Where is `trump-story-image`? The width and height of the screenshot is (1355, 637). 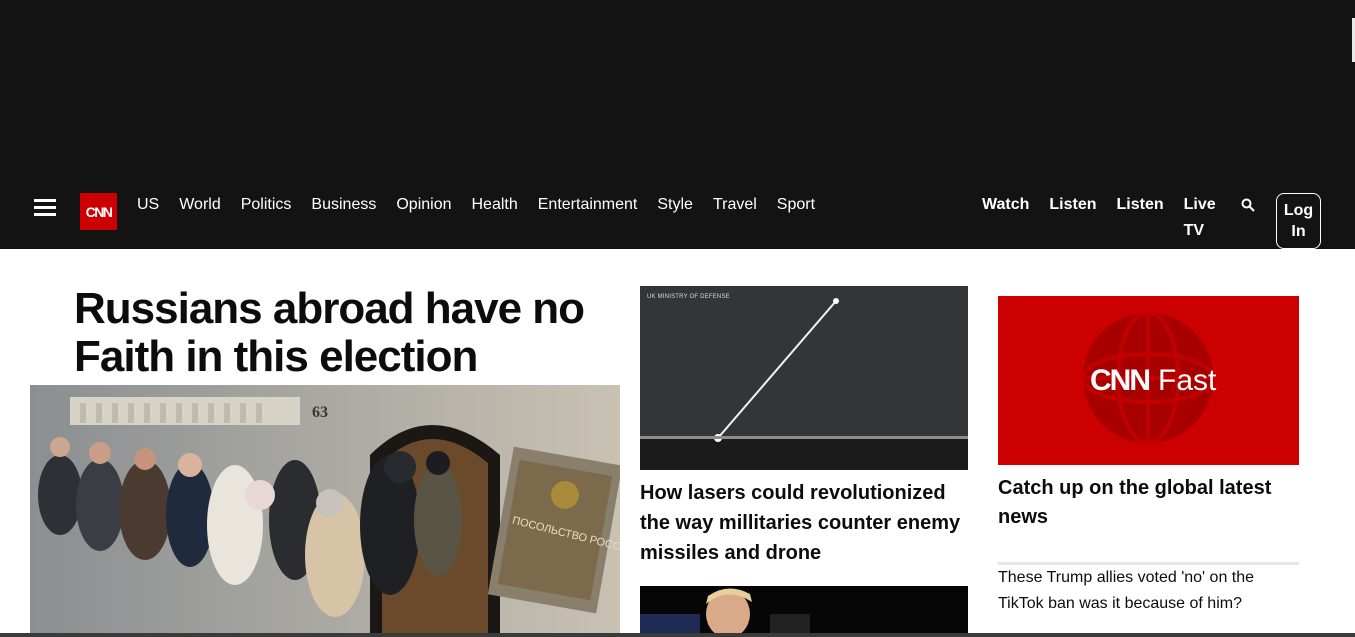
trump-story-image is located at coordinates (804, 611).